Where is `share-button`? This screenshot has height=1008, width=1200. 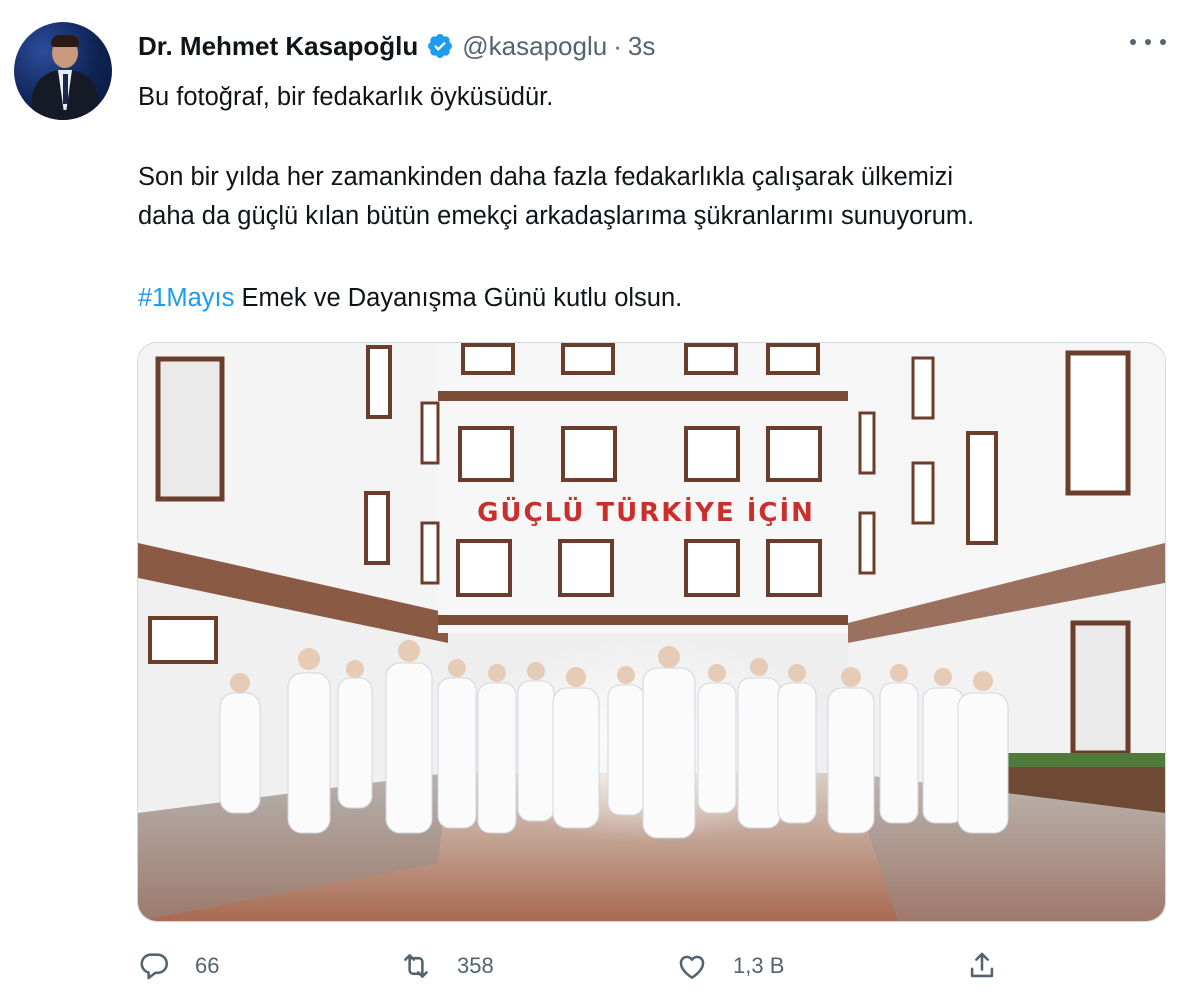
share-button is located at coordinates (982, 966).